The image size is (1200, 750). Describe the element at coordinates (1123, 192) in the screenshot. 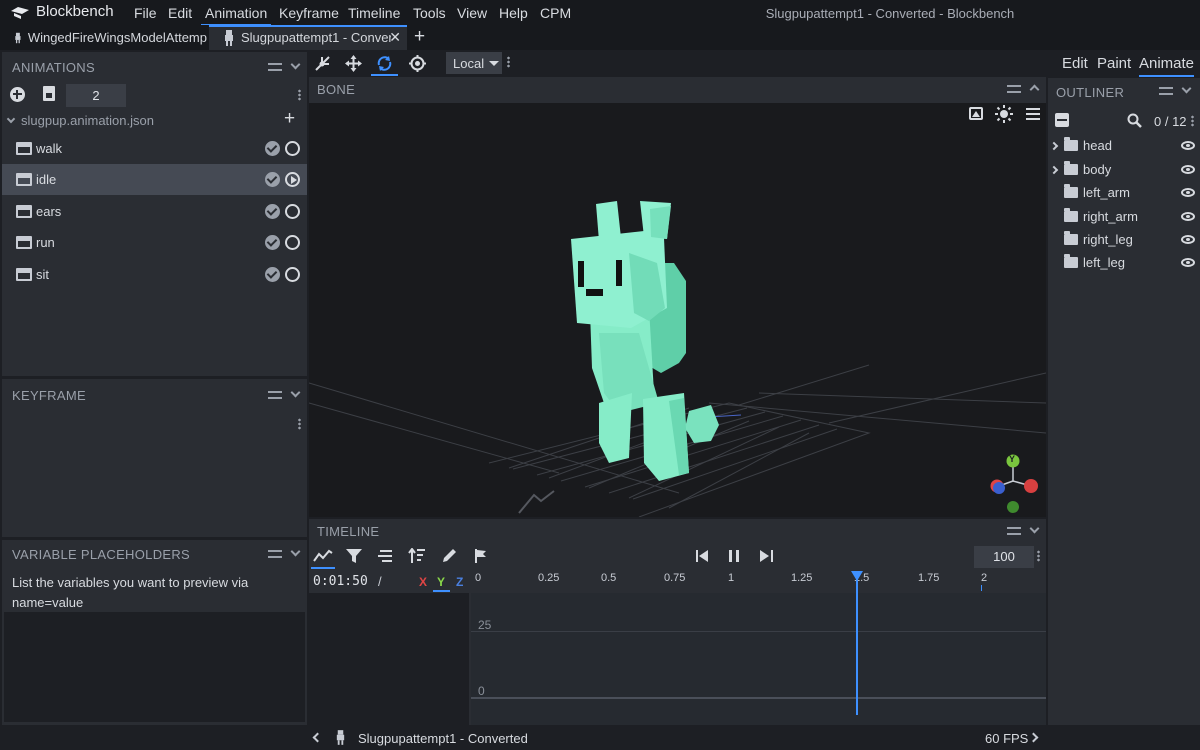

I see `outliner-item-left-arm: left_arm` at that location.